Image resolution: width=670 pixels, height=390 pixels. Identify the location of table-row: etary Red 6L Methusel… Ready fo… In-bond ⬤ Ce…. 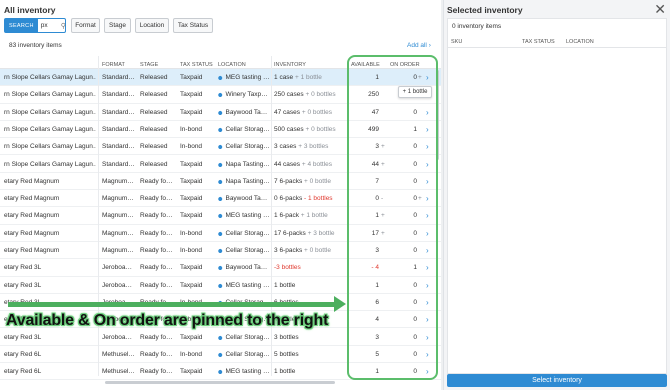
(220, 355).